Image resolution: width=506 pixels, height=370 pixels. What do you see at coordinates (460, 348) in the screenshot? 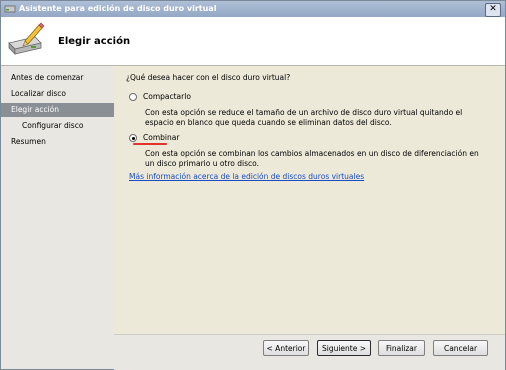
I see `cancel-button: Cancelar` at bounding box center [460, 348].